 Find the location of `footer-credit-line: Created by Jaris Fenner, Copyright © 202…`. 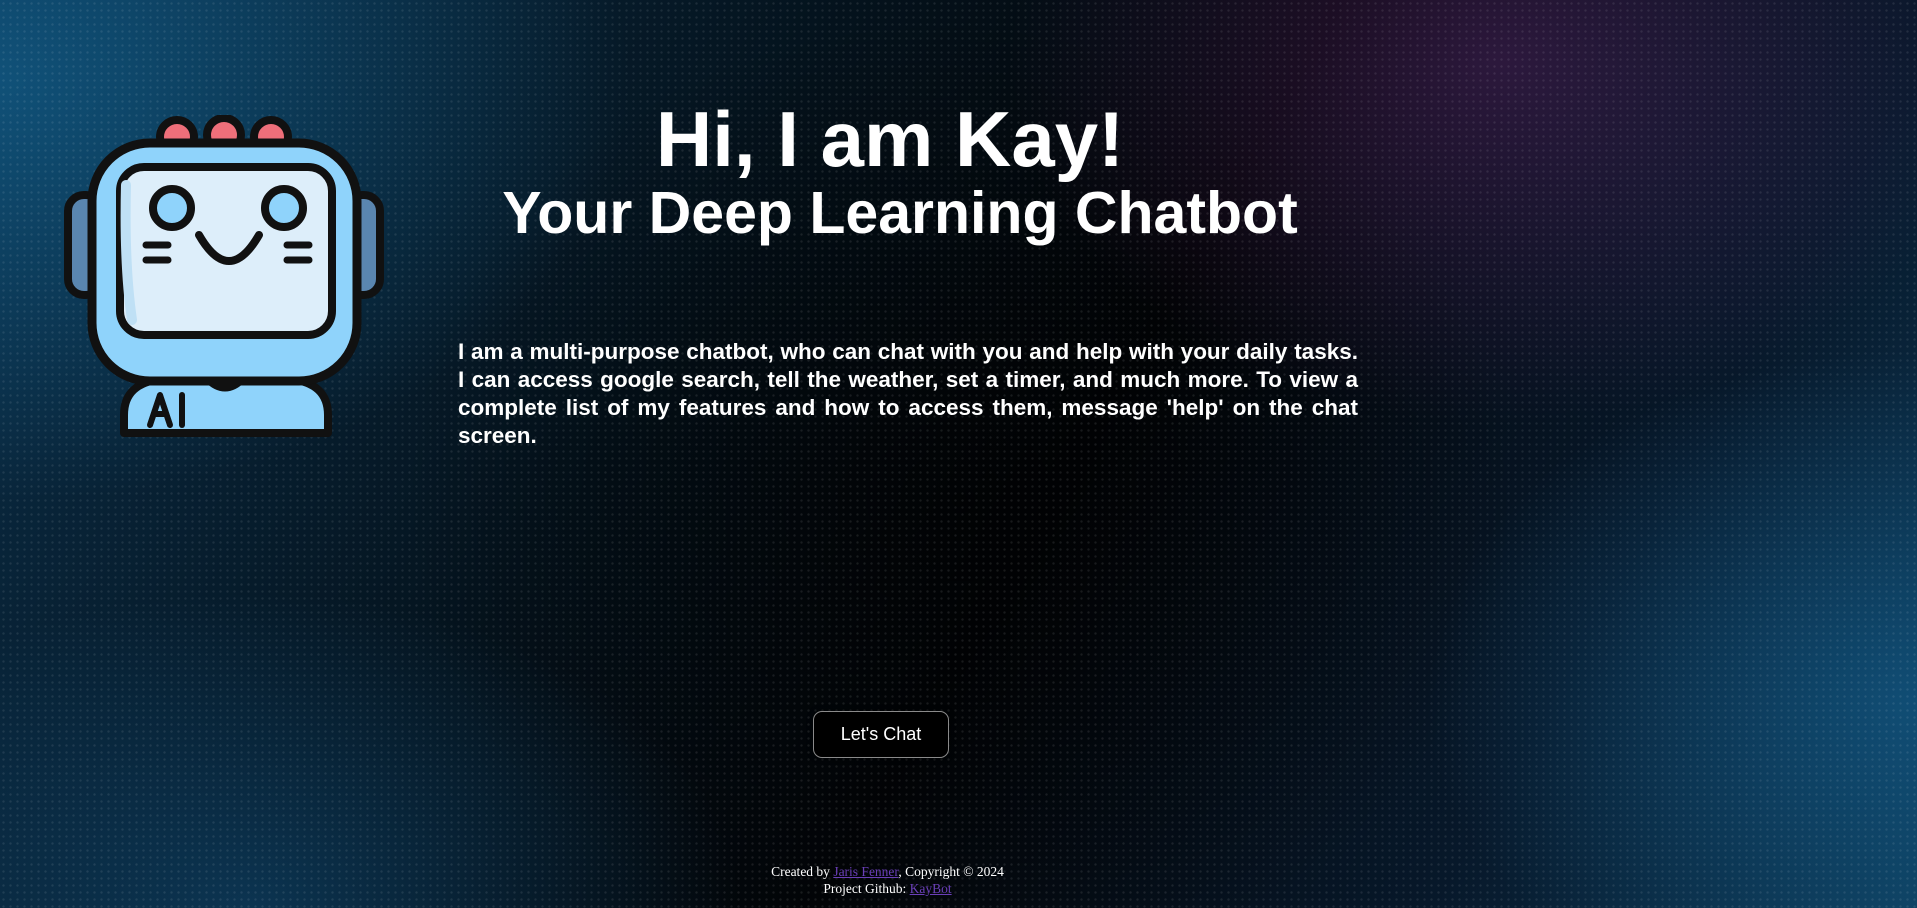

footer-credit-line: Created by Jaris Fenner, Copyright © 202… is located at coordinates (887, 871).